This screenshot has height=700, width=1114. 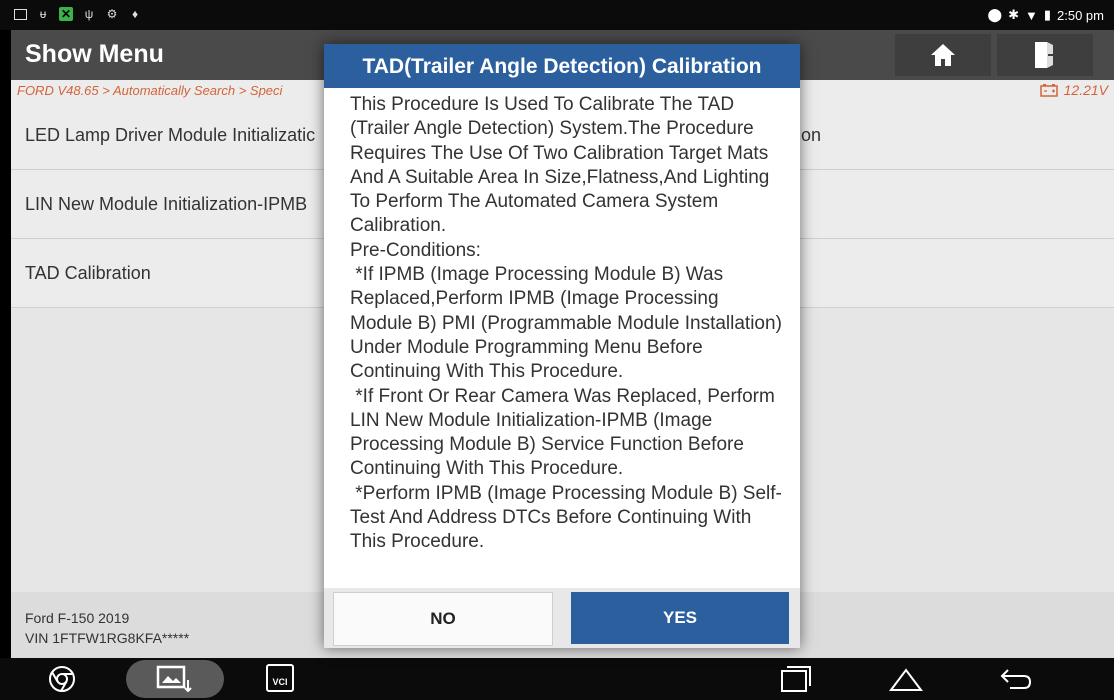 I want to click on recent-apps-icon, so click(x=796, y=679).